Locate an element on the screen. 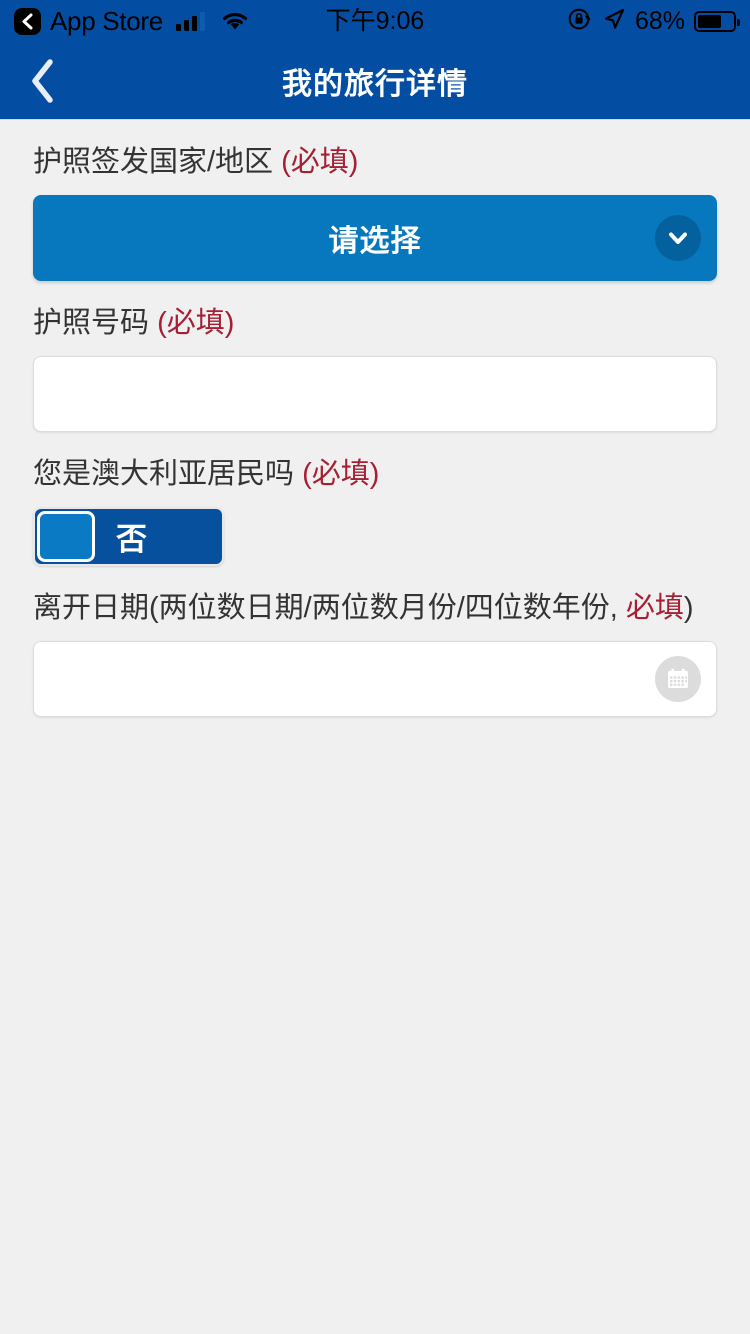 The width and height of the screenshot is (750, 1334). status-bar: App Store 下午9:06 68% is located at coordinates (375, 21).